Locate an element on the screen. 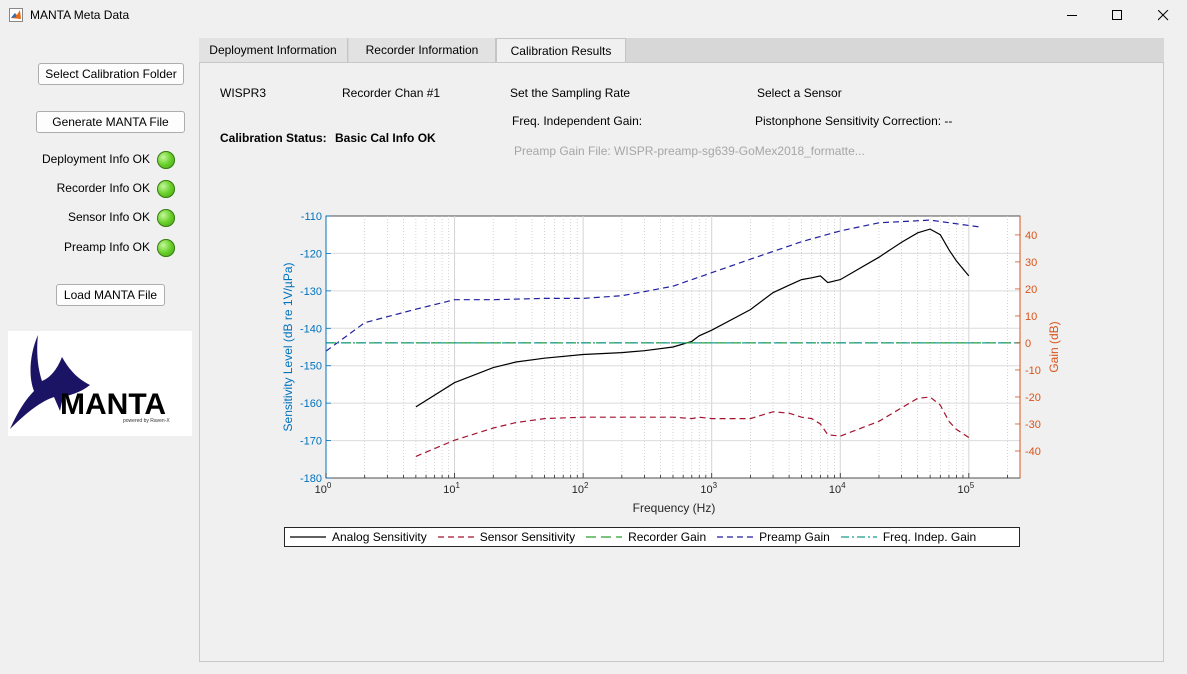 Image resolution: width=1187 pixels, height=674 pixels. minimize-icon is located at coordinates (1071, 15).